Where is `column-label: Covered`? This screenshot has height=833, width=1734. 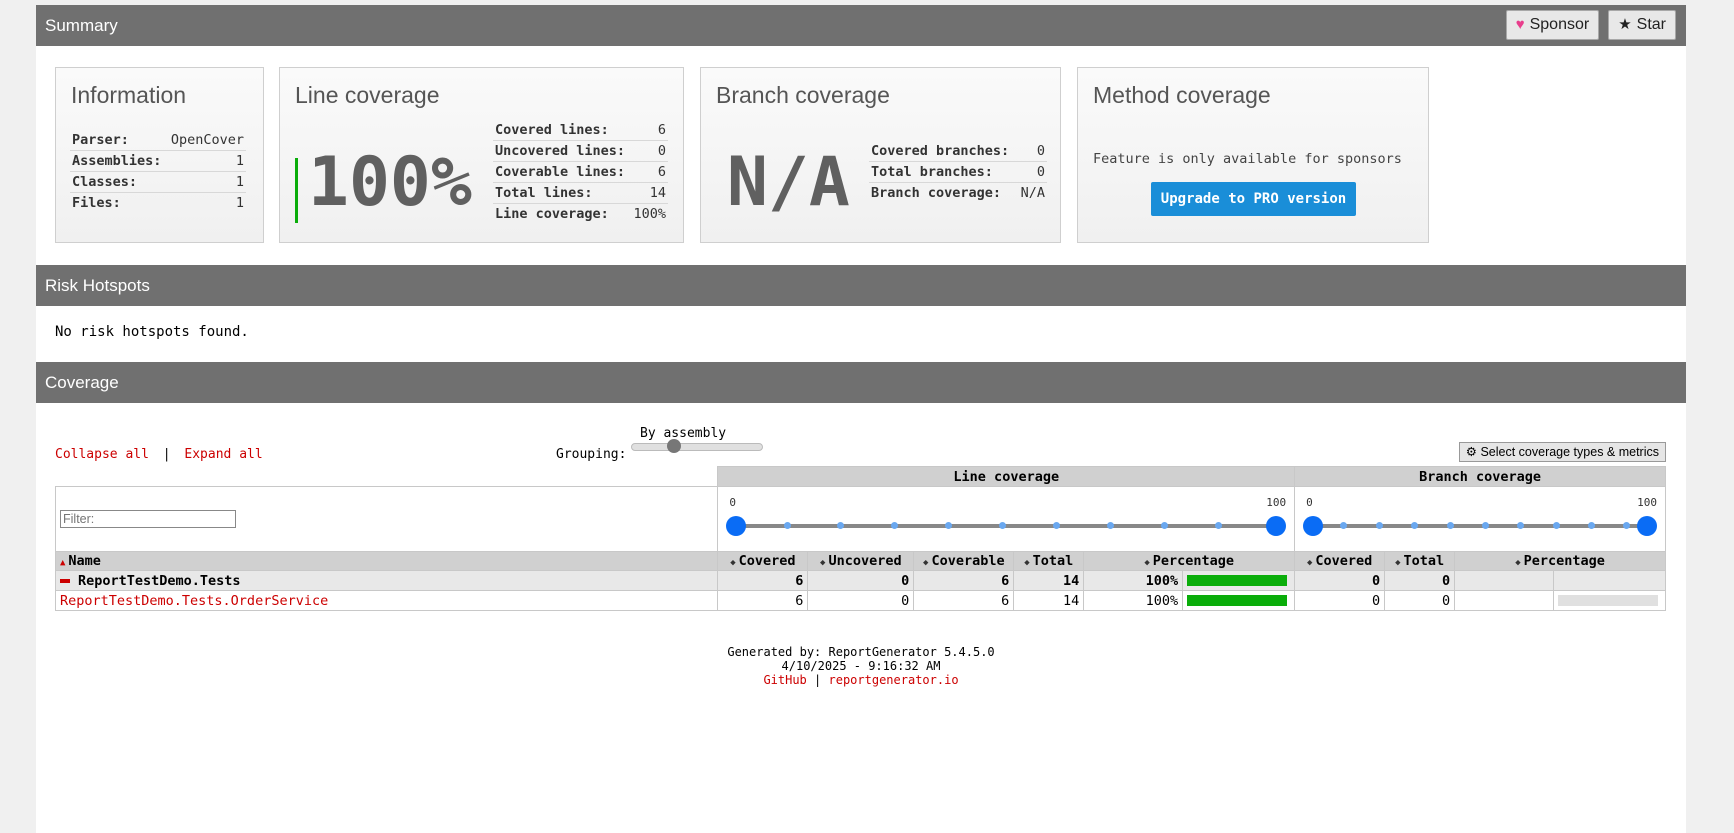 column-label: Covered is located at coordinates (767, 561).